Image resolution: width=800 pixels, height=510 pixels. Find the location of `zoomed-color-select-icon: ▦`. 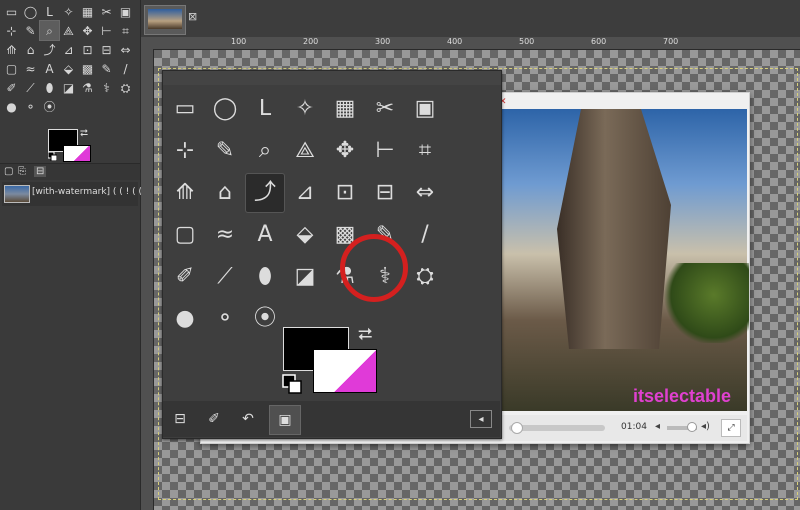

zoomed-color-select-icon: ▦ is located at coordinates (345, 109).